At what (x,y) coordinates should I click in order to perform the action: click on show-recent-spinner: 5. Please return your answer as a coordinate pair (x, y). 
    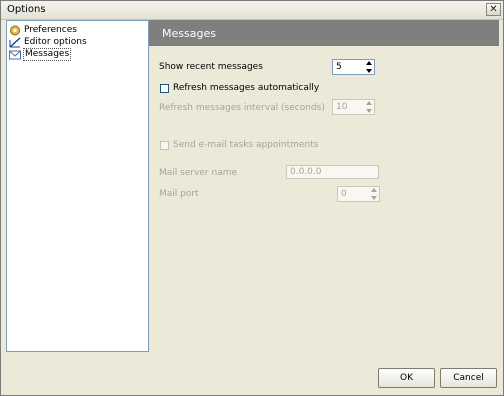
    Looking at the image, I should click on (353, 67).